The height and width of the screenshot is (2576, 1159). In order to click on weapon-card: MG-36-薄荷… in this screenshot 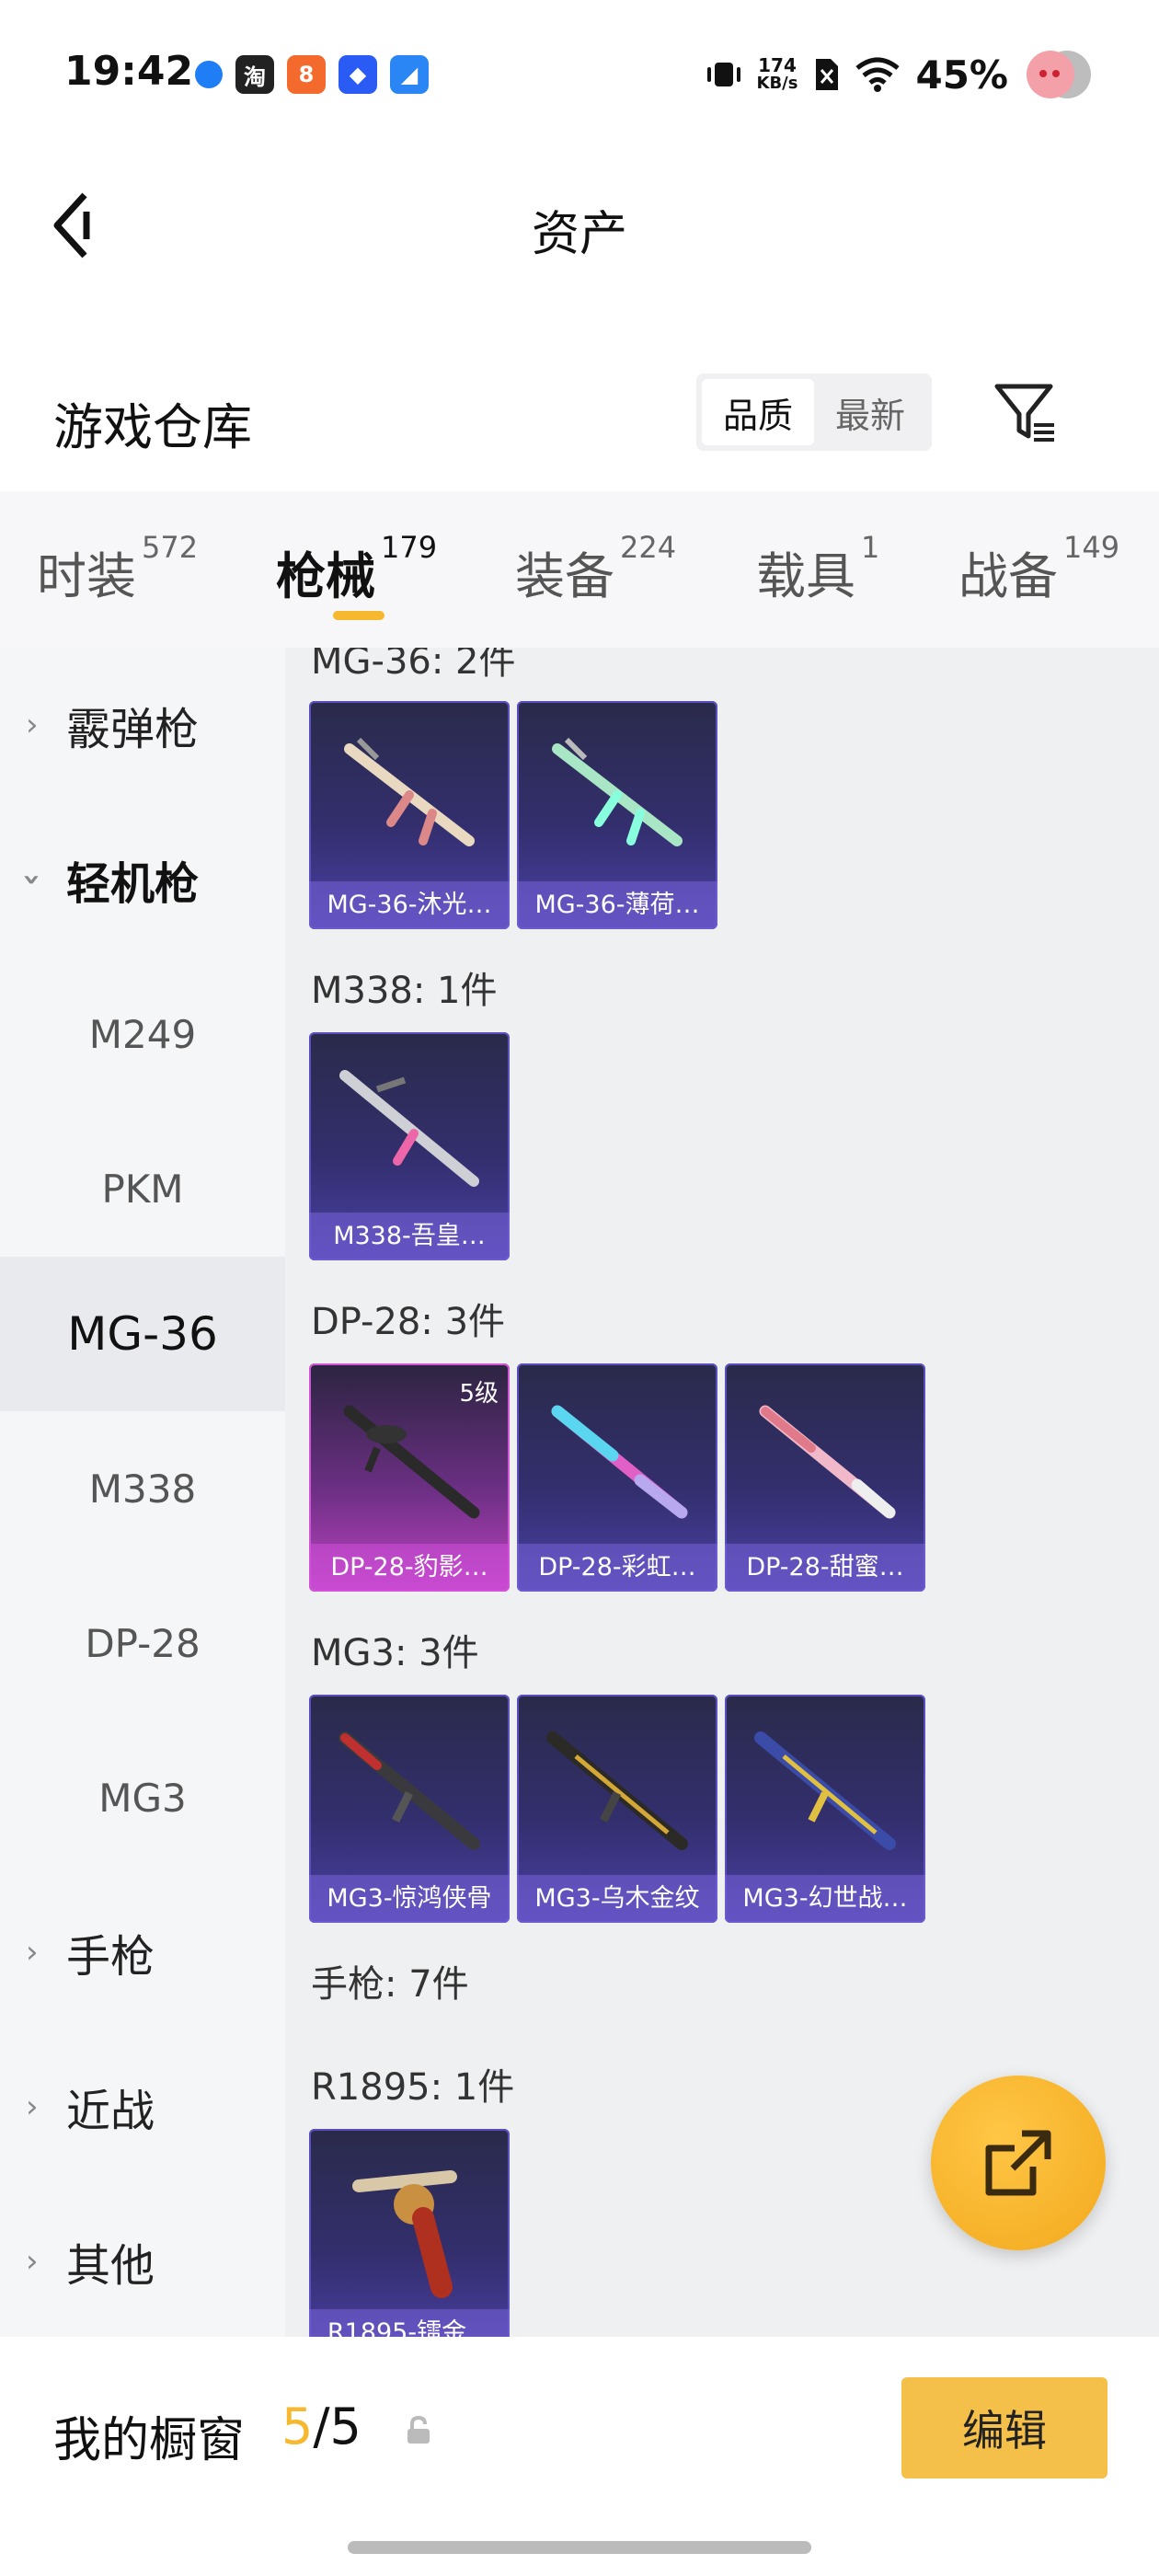, I will do `click(617, 815)`.